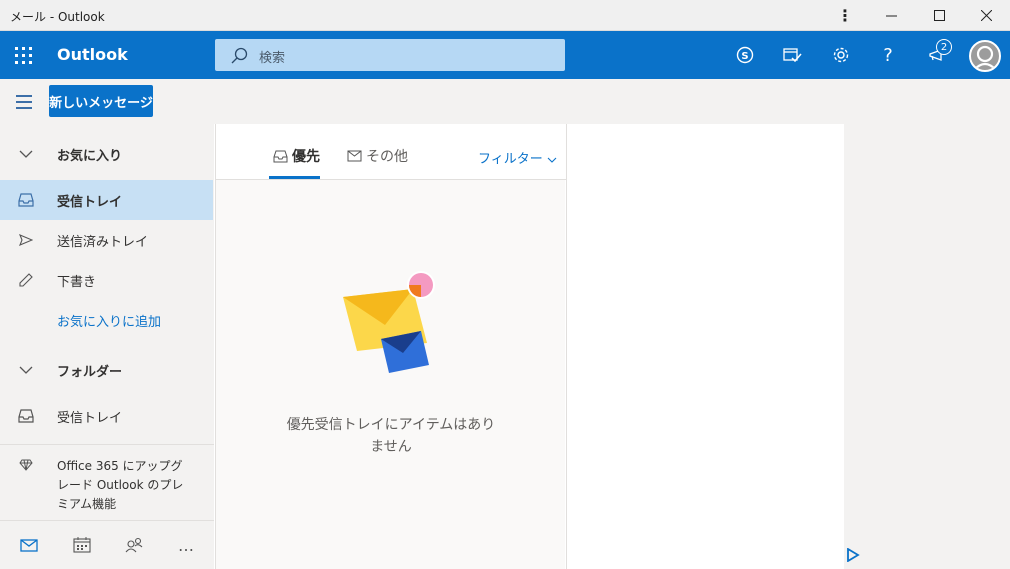 The height and width of the screenshot is (569, 1010). Describe the element at coordinates (106, 280) in the screenshot. I see `sidebar-item-drafts: 下書き` at that location.